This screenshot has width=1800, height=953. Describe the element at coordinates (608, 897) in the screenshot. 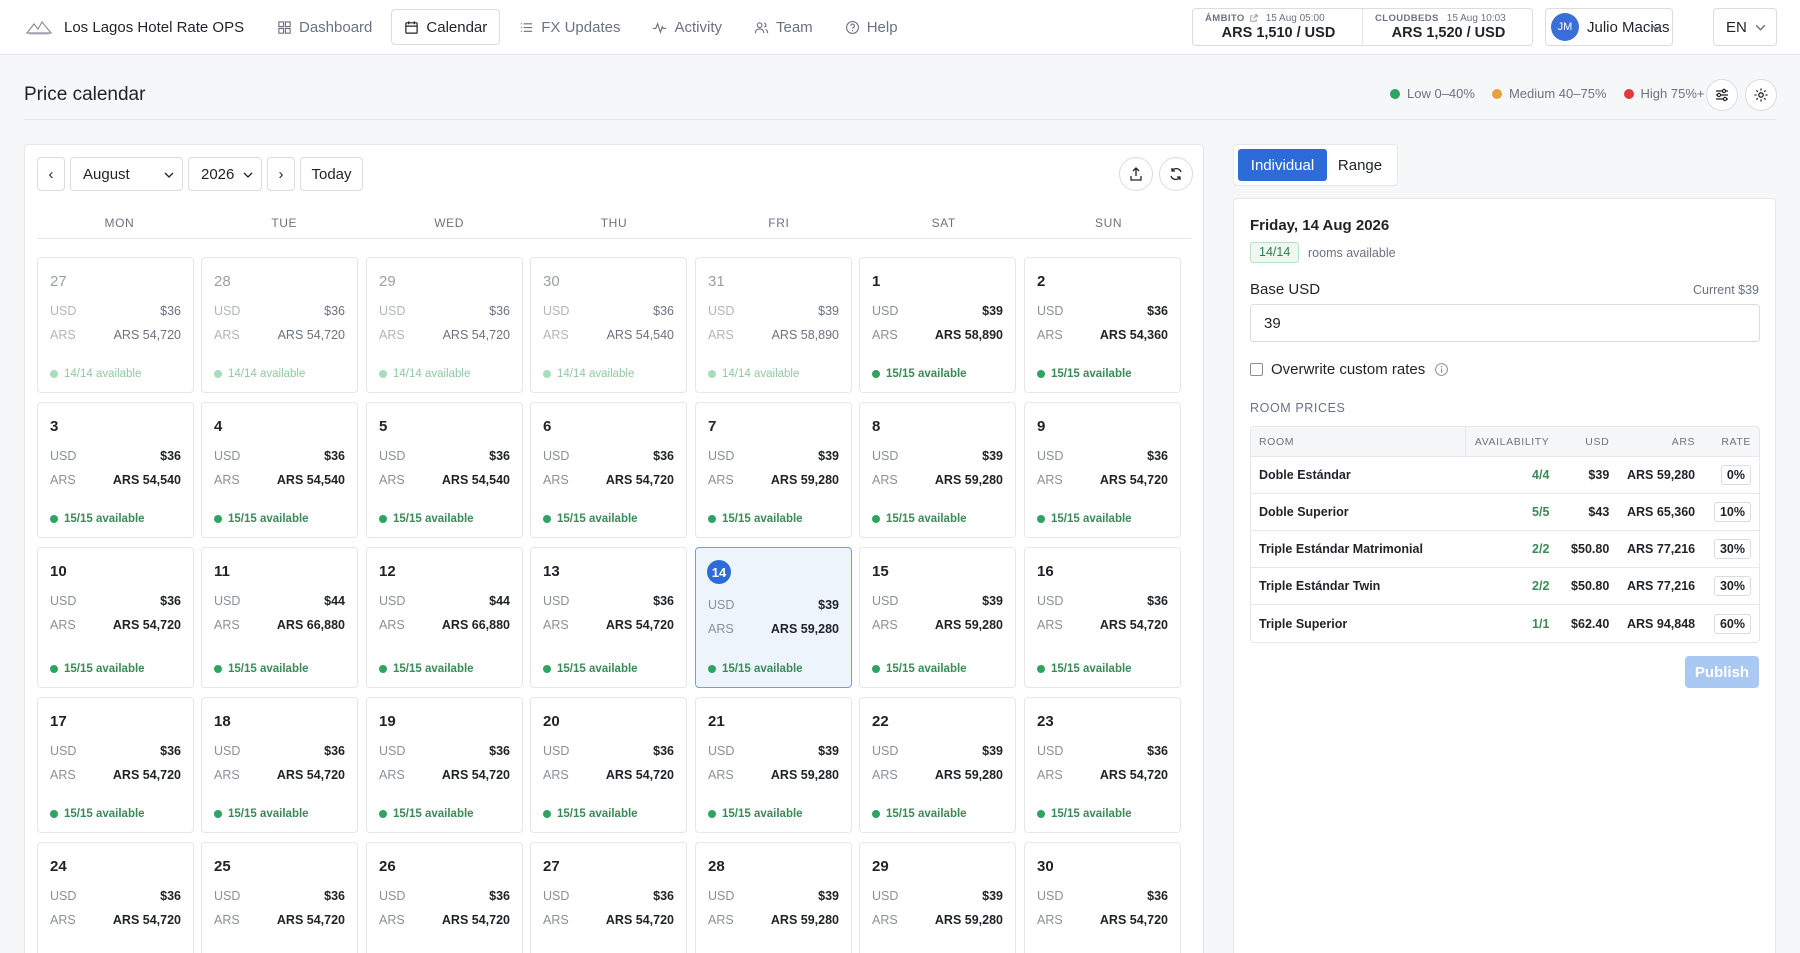

I see `calendar-day: 27 USD $36 ARS ARS 54,720` at that location.